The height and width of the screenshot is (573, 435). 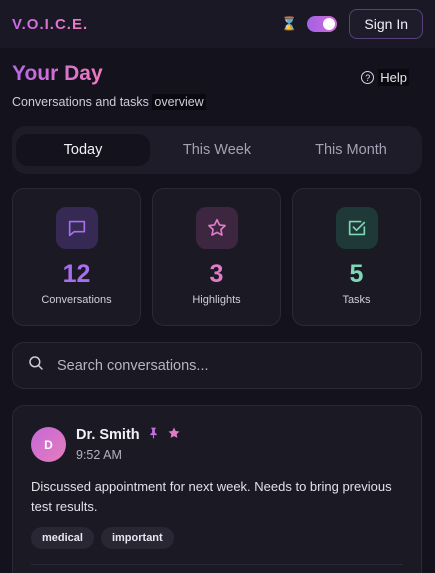 What do you see at coordinates (232, 365) in the screenshot?
I see `search-input` at bounding box center [232, 365].